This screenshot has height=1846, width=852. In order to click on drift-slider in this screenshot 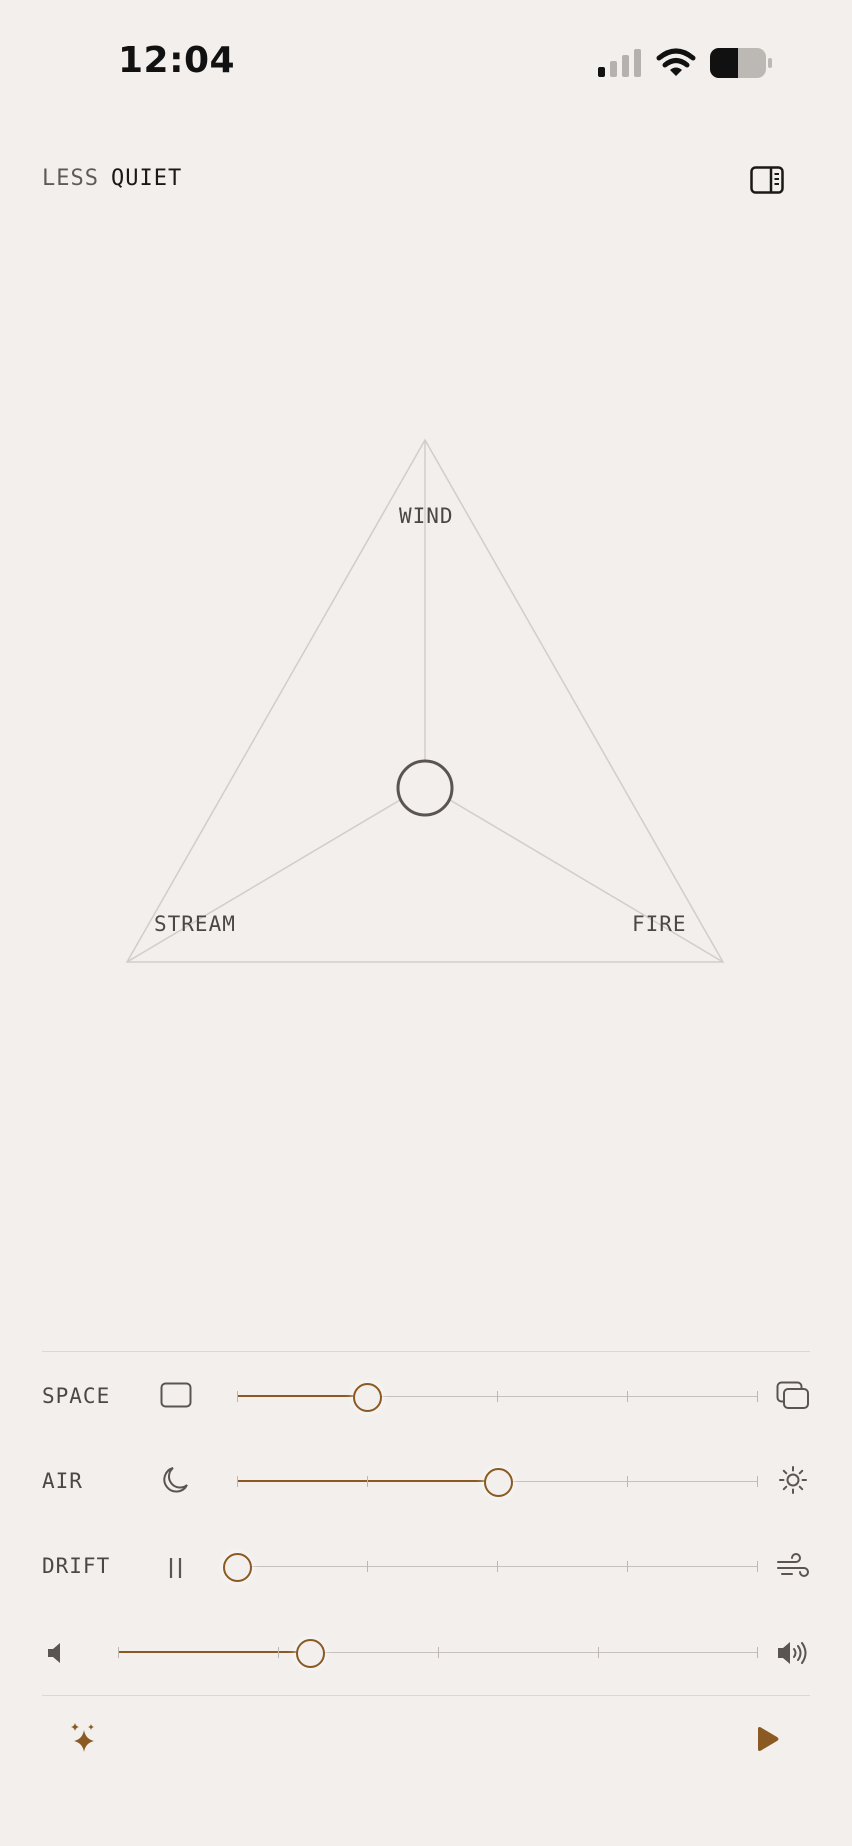, I will do `click(490, 1567)`.